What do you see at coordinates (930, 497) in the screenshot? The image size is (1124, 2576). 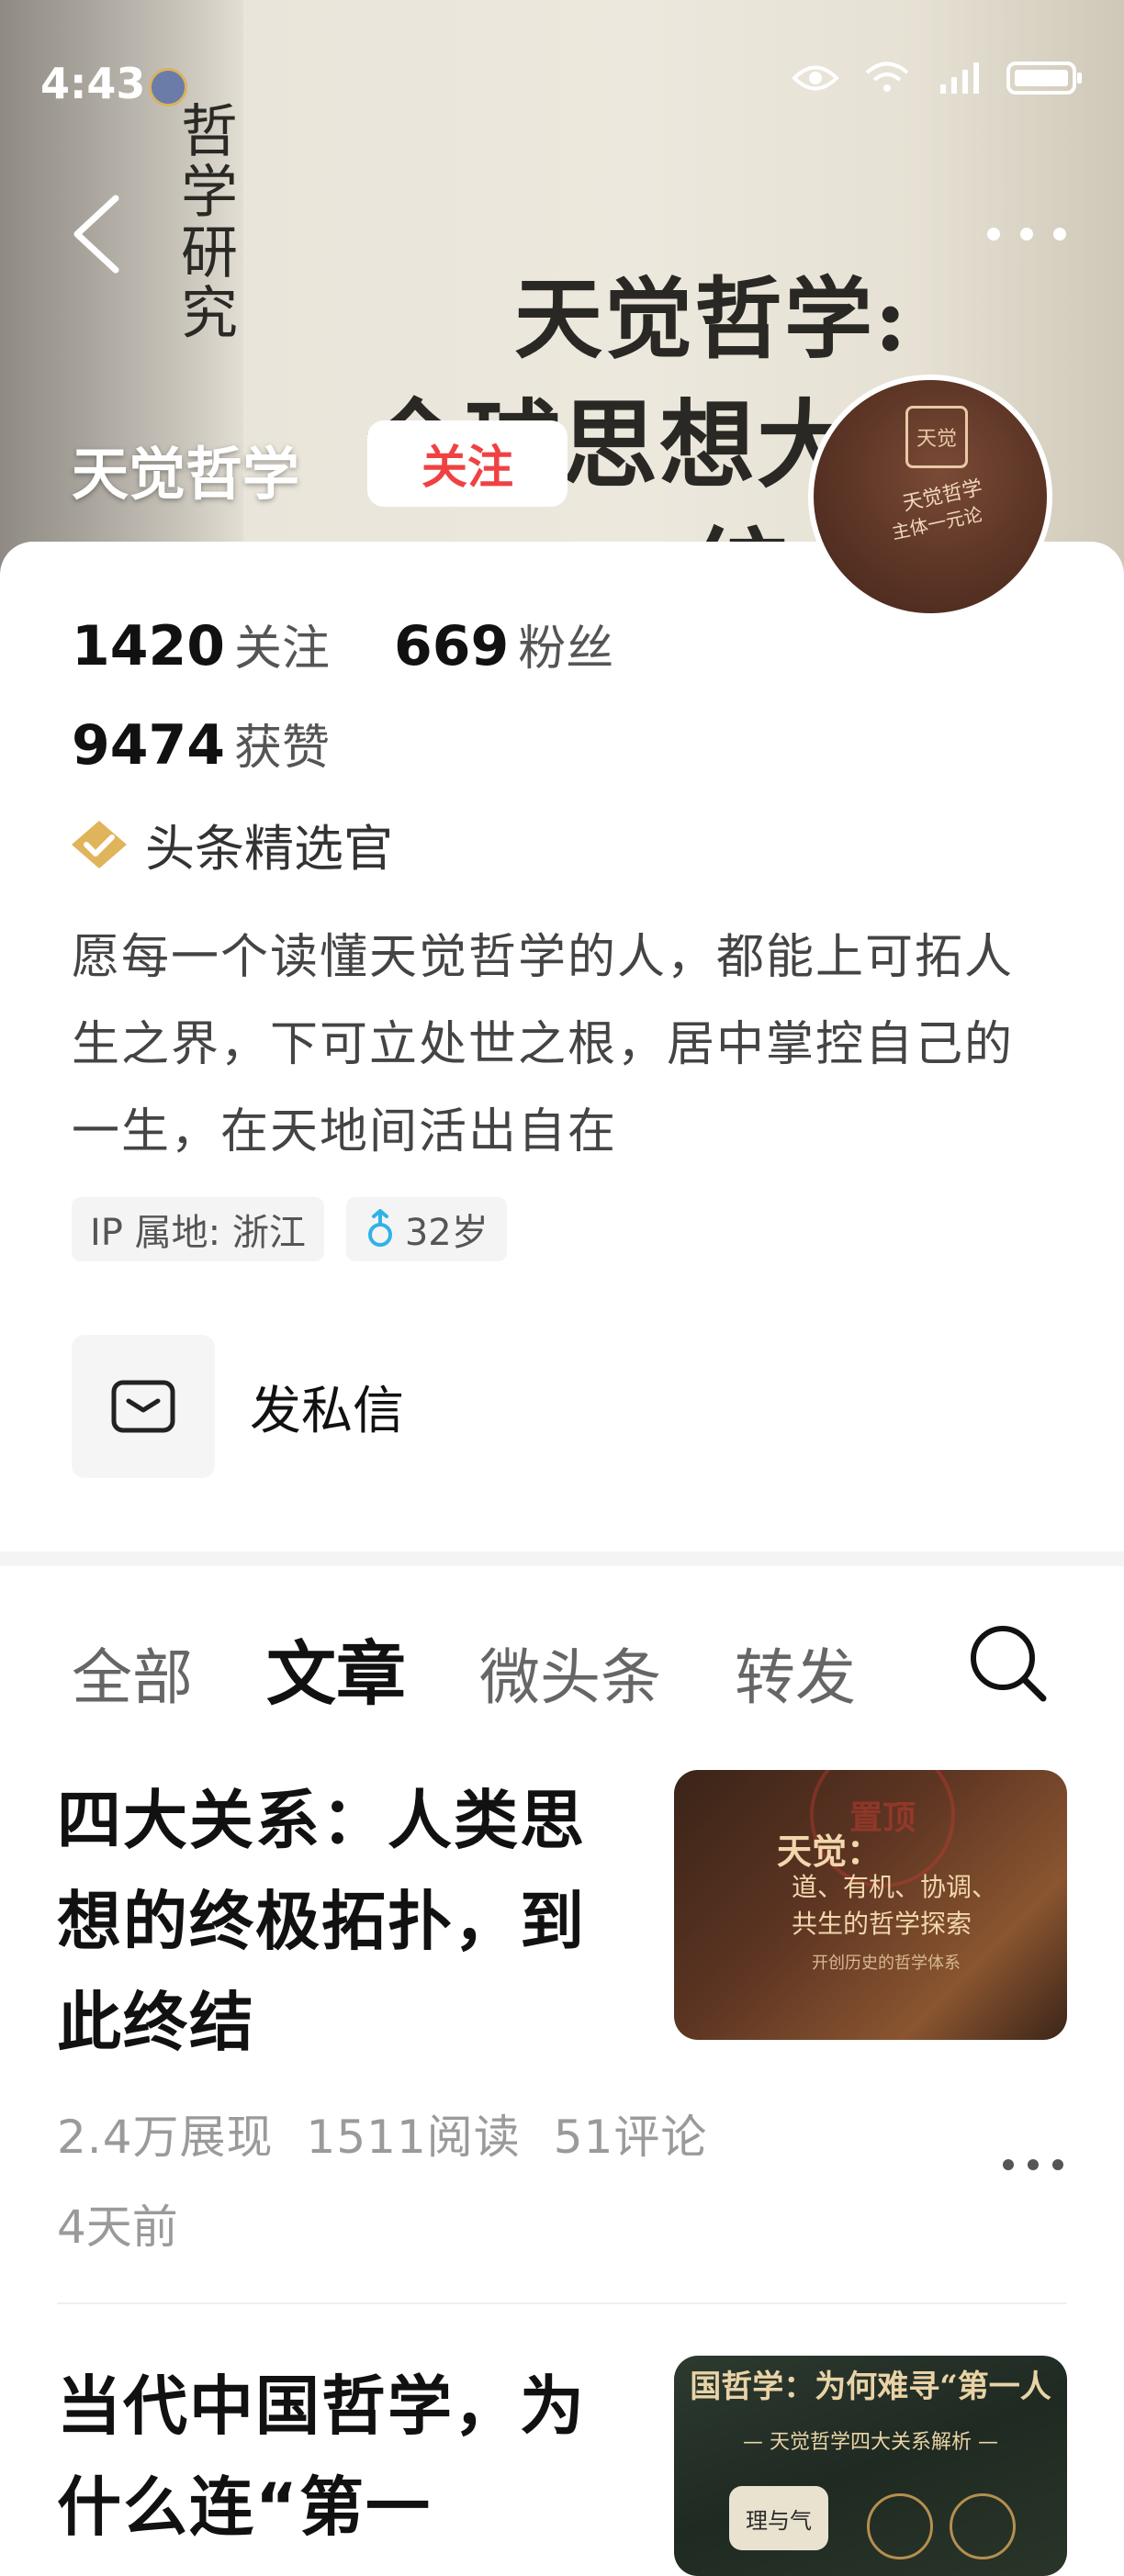 I see `avatar: 天觉 天觉哲学 主体一元论` at bounding box center [930, 497].